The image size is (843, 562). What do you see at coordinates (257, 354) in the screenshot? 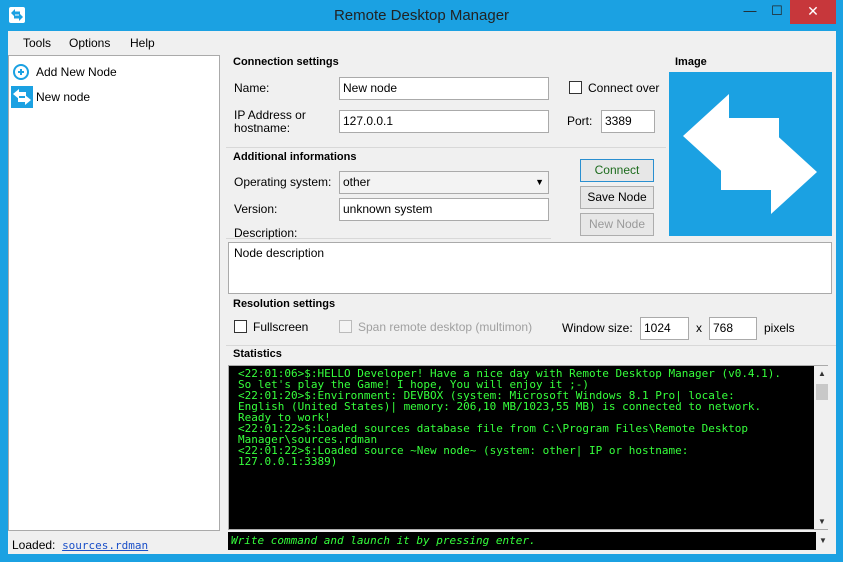
I see `statistics-title: Statistics` at bounding box center [257, 354].